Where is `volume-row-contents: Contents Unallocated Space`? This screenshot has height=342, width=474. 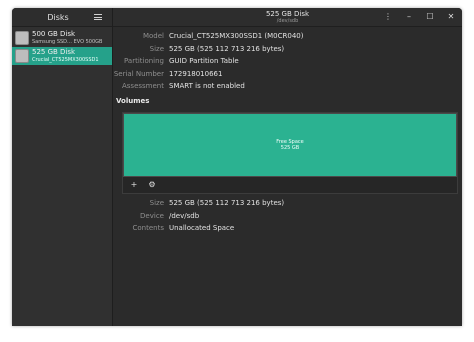 volume-row-contents: Contents Unallocated Space is located at coordinates (198, 228).